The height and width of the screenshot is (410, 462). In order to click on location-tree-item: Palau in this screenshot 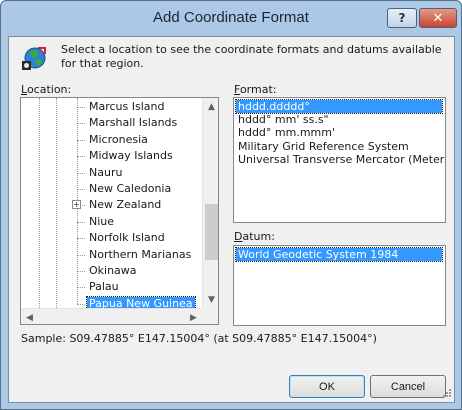, I will do `click(104, 287)`.